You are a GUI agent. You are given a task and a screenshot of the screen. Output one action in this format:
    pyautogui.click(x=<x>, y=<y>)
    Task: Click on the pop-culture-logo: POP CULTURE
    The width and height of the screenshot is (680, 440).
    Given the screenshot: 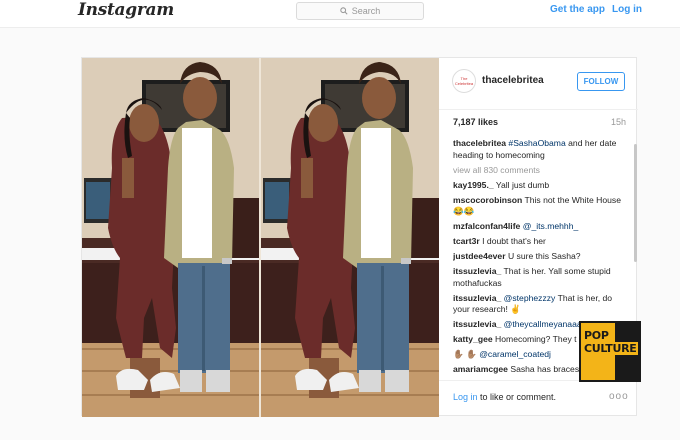 What is the action you would take?
    pyautogui.click(x=610, y=351)
    